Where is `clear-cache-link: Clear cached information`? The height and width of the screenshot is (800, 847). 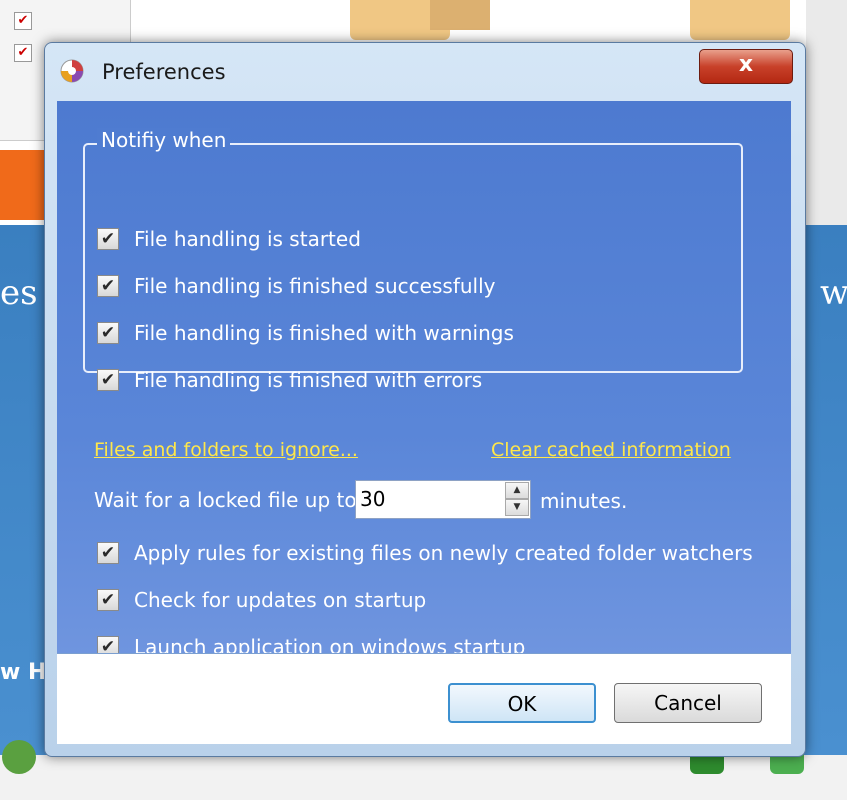 clear-cache-link: Clear cached information is located at coordinates (611, 450).